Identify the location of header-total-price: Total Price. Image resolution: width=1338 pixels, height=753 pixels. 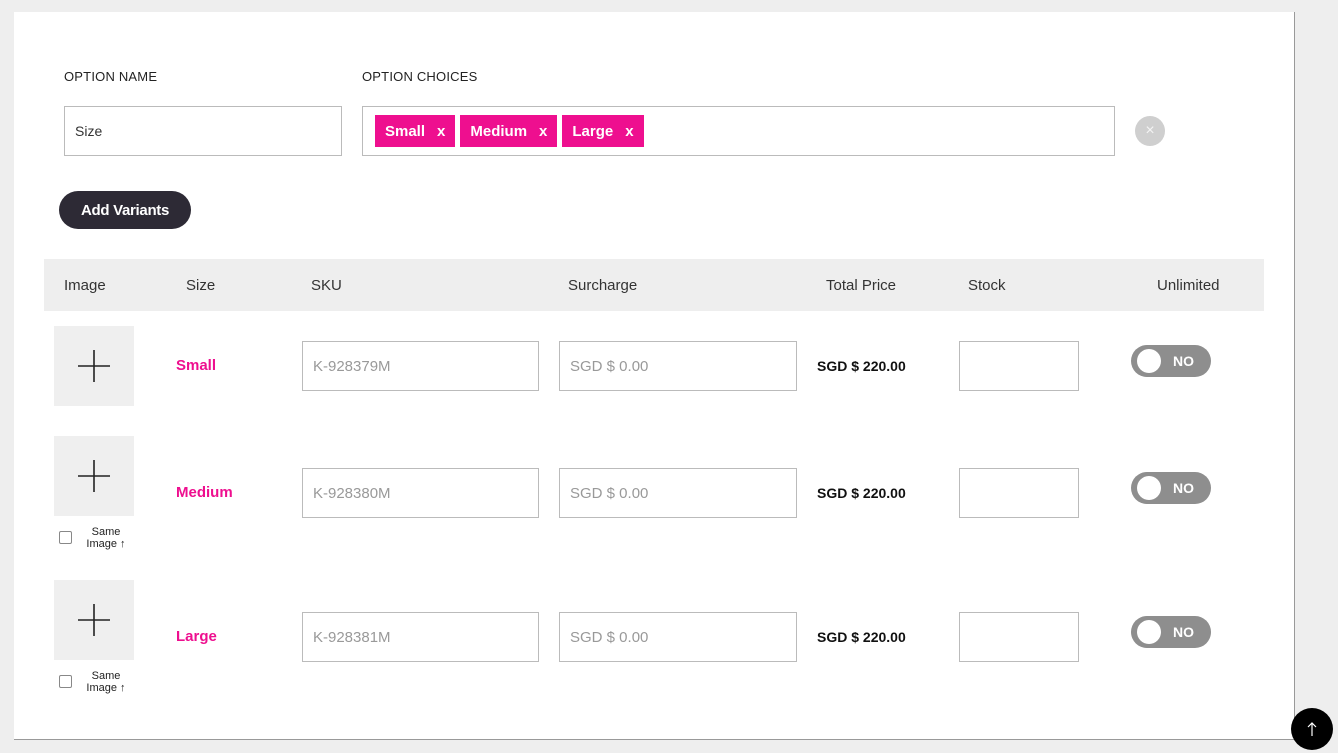
(861, 285).